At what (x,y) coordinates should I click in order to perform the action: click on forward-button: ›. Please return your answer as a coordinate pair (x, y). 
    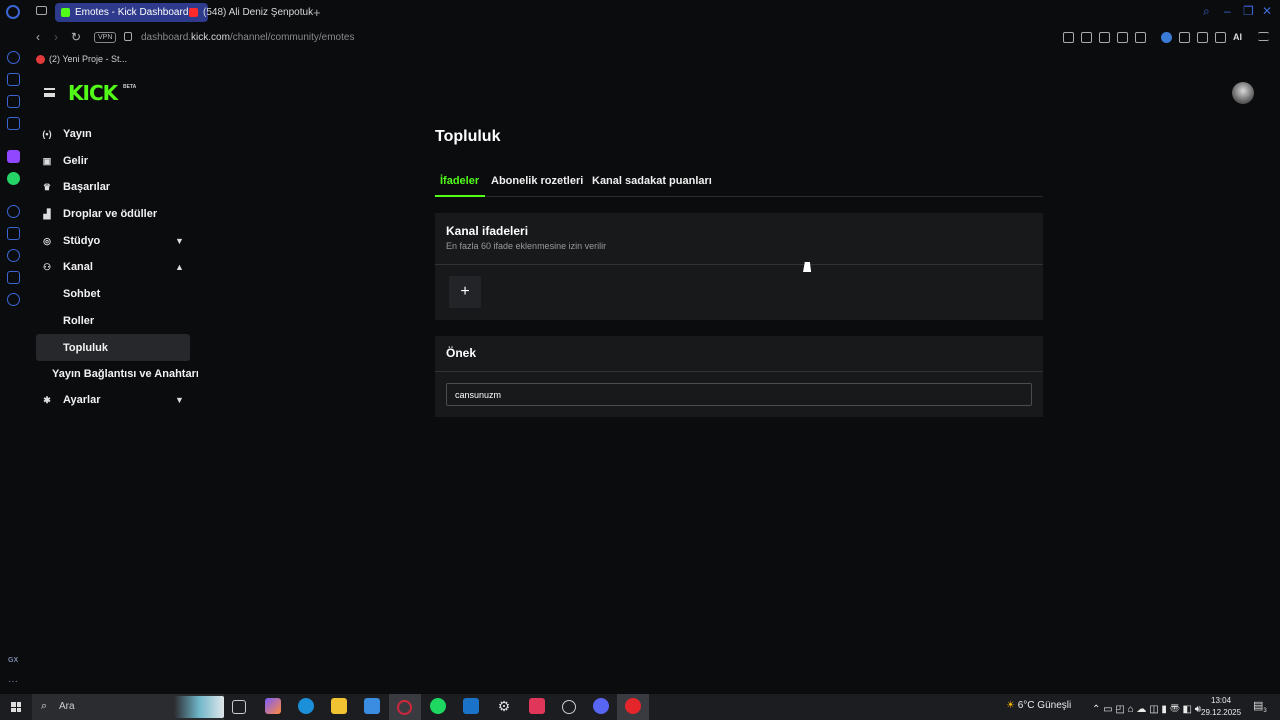
    Looking at the image, I should click on (56, 37).